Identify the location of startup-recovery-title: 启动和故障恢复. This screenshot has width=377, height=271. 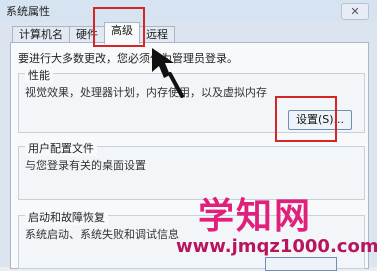
(66, 217).